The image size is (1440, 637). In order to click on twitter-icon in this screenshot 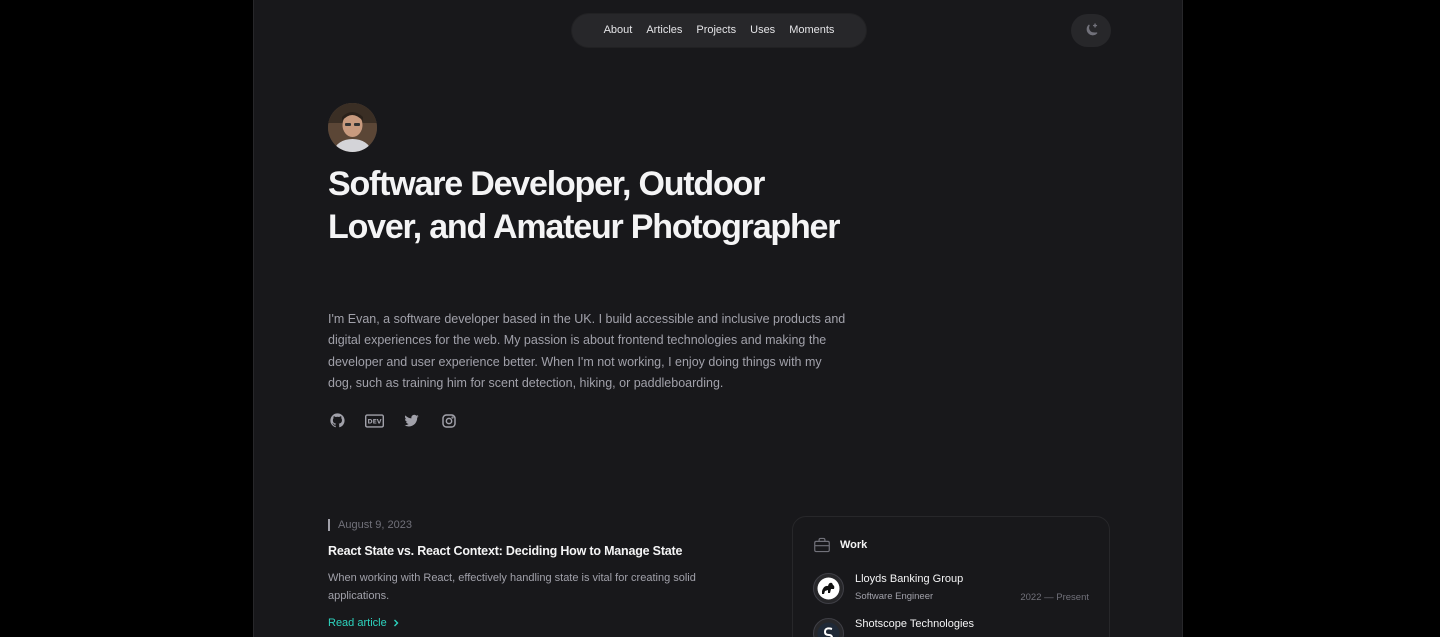, I will do `click(411, 420)`.